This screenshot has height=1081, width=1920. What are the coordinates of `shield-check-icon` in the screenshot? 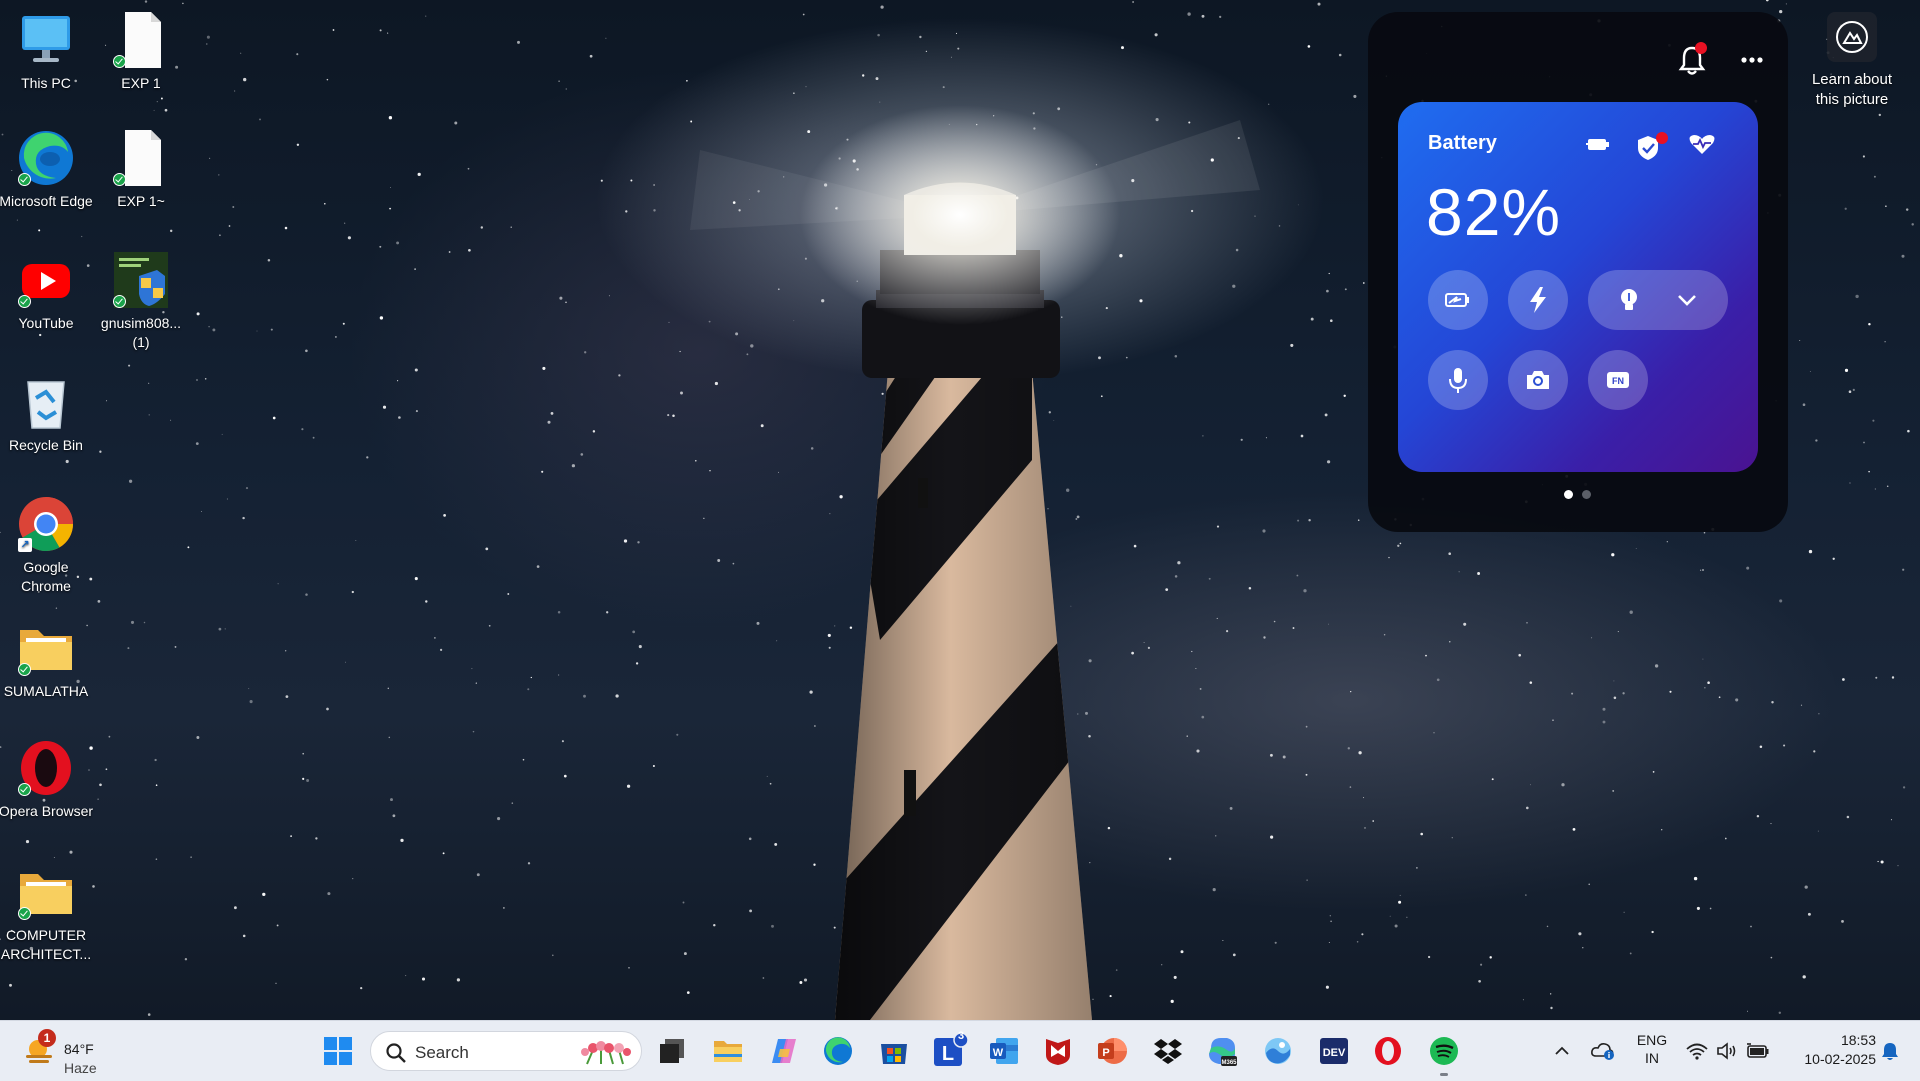 It's located at (1652, 146).